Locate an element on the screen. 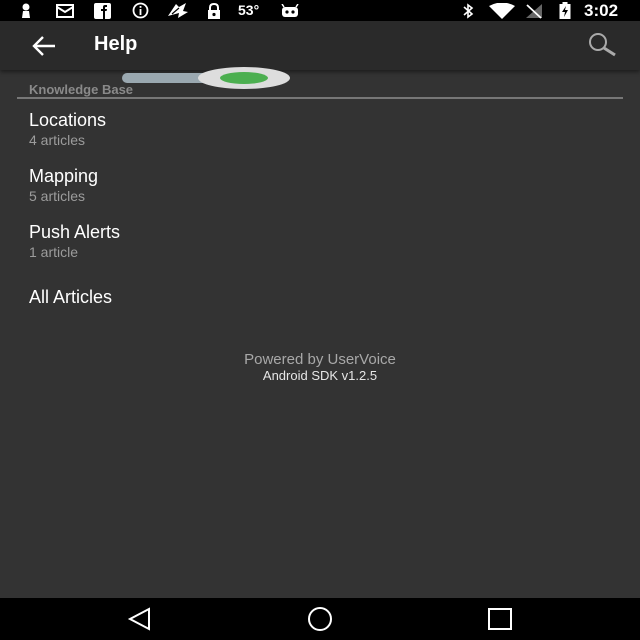  search-icon is located at coordinates (602, 45).